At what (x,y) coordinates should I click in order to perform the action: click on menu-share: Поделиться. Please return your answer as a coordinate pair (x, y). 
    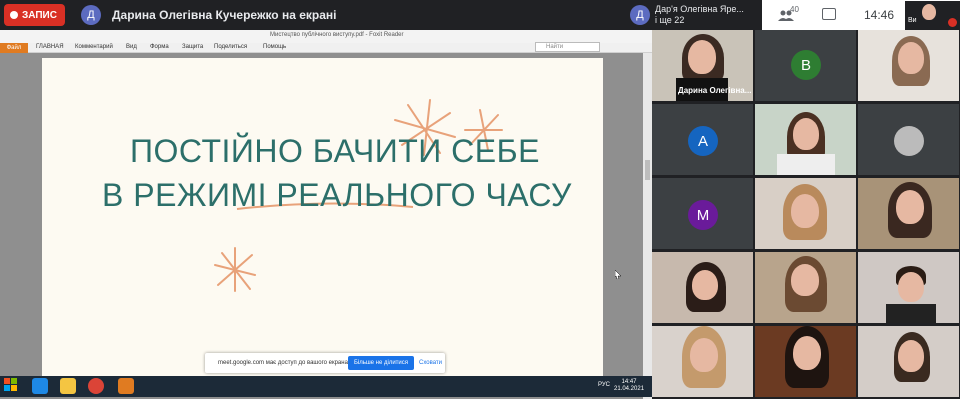
    Looking at the image, I should click on (230, 47).